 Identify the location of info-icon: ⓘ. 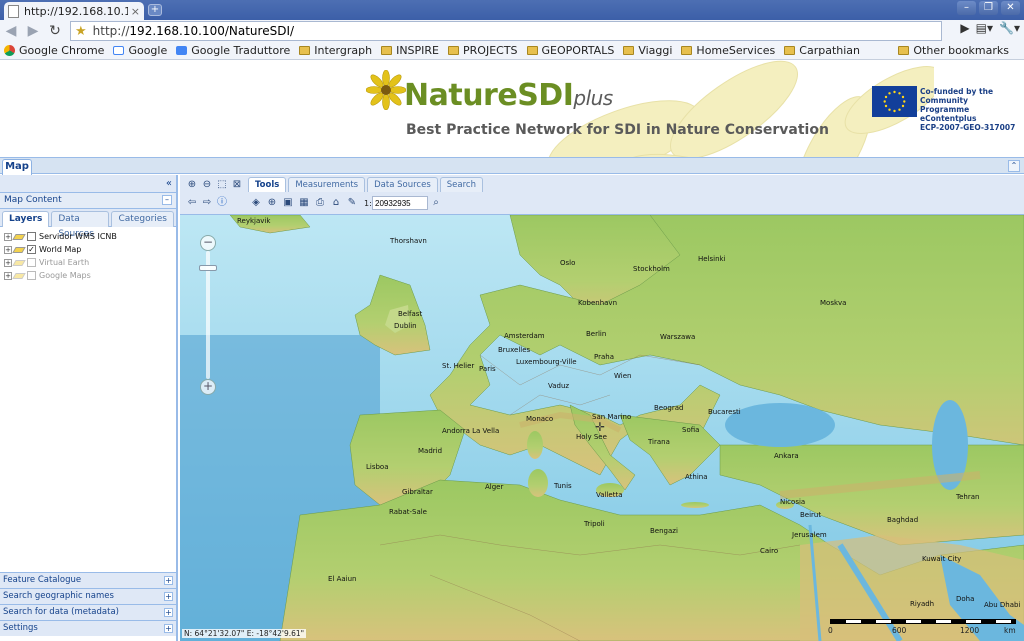
(222, 203).